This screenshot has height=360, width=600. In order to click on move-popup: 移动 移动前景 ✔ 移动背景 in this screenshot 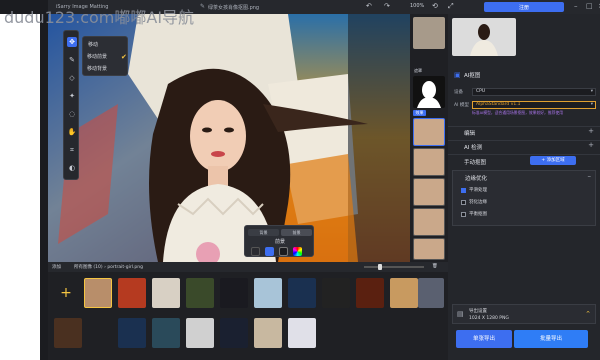, I will do `click(105, 56)`.